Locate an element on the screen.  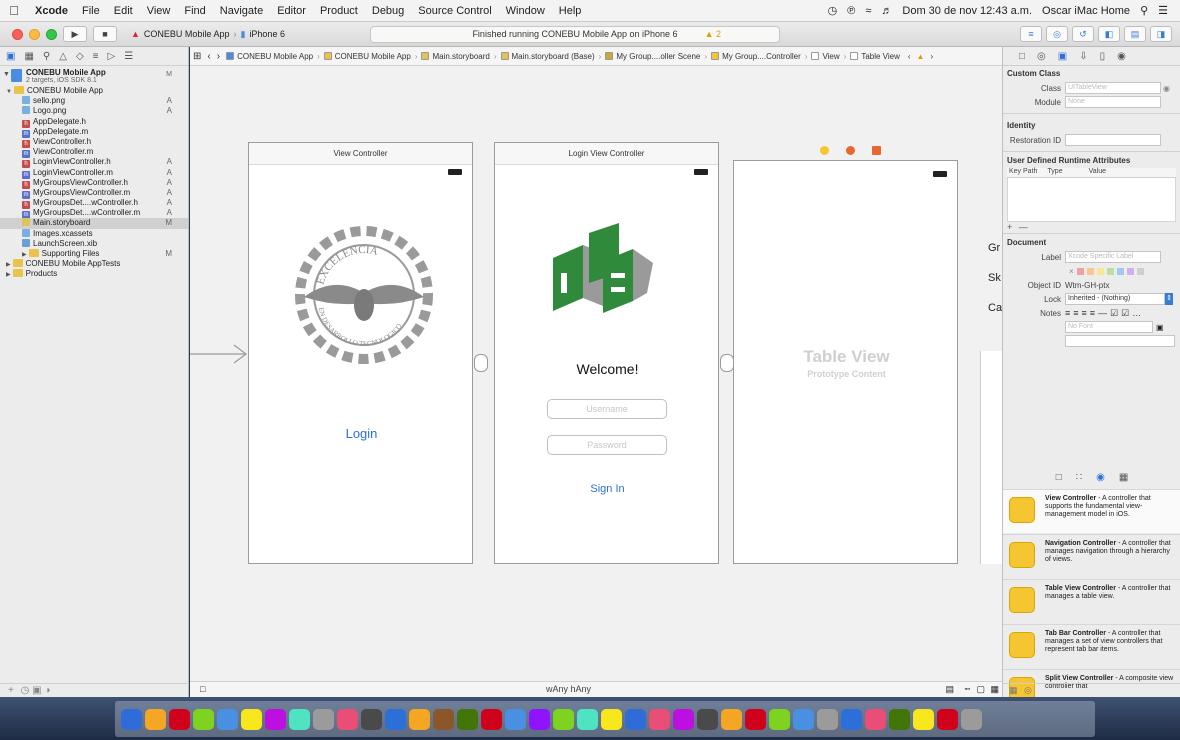
breadcrumb-item: View is located at coordinates (825, 56).